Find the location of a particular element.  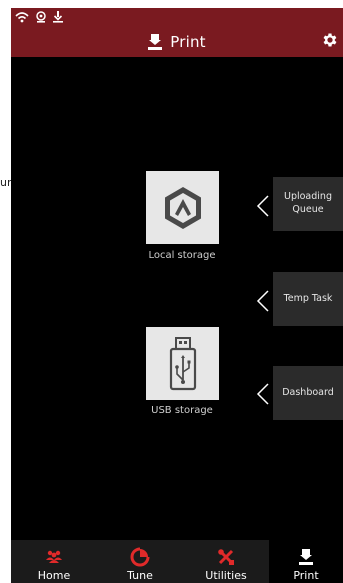

usb-icon is located at coordinates (182, 363).